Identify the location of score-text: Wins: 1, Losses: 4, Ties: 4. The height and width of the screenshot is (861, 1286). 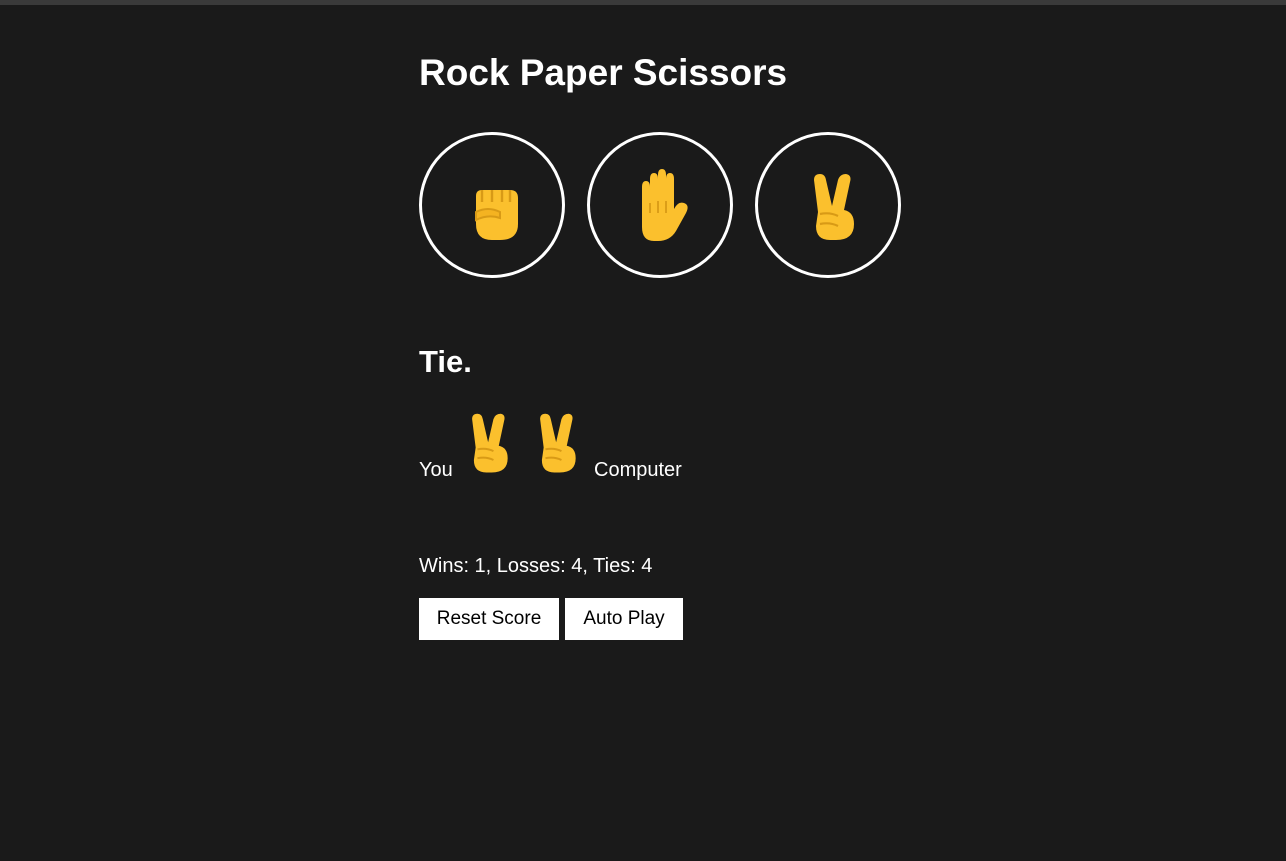
(536, 566).